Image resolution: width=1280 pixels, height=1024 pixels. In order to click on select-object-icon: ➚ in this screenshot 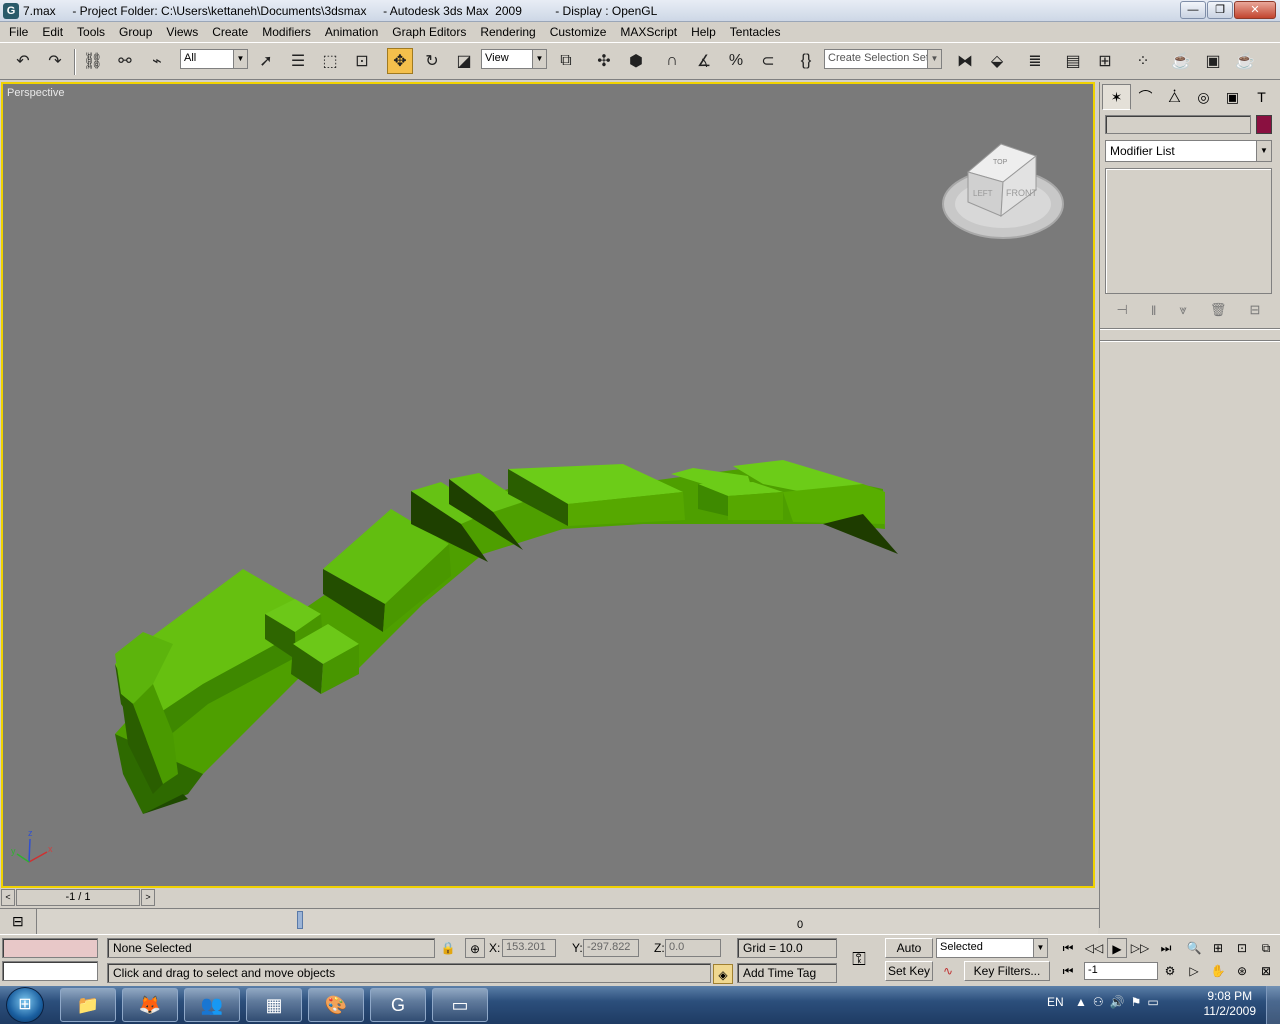, I will do `click(266, 61)`.